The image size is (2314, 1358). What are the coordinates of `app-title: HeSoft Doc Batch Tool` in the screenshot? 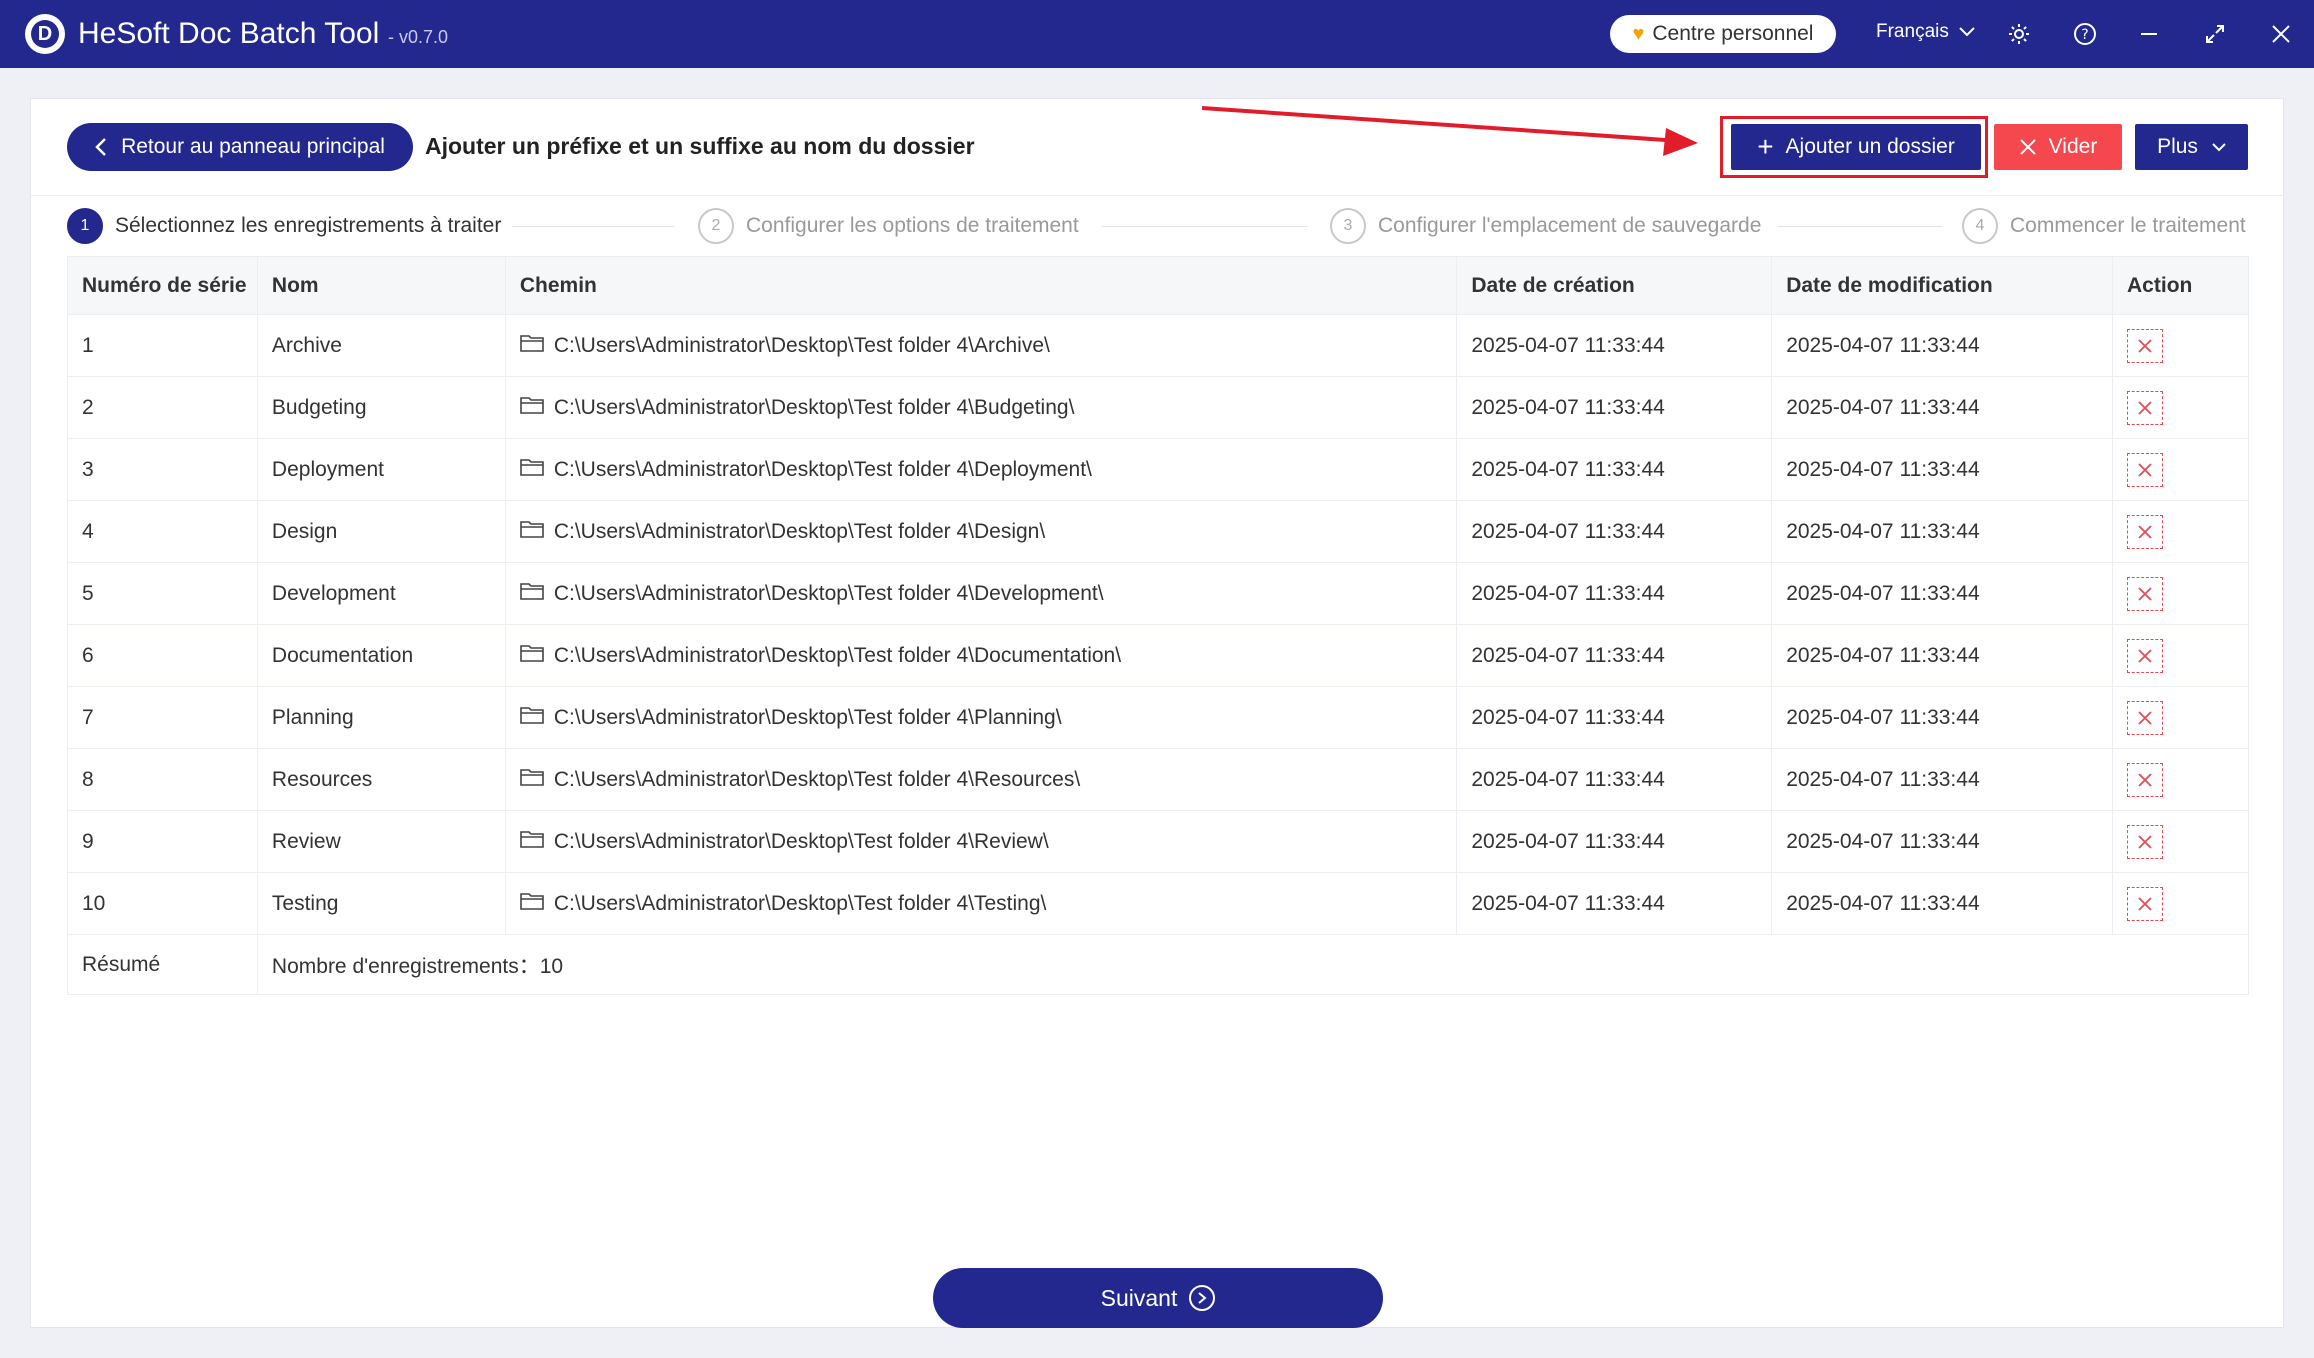 It's located at (229, 33).